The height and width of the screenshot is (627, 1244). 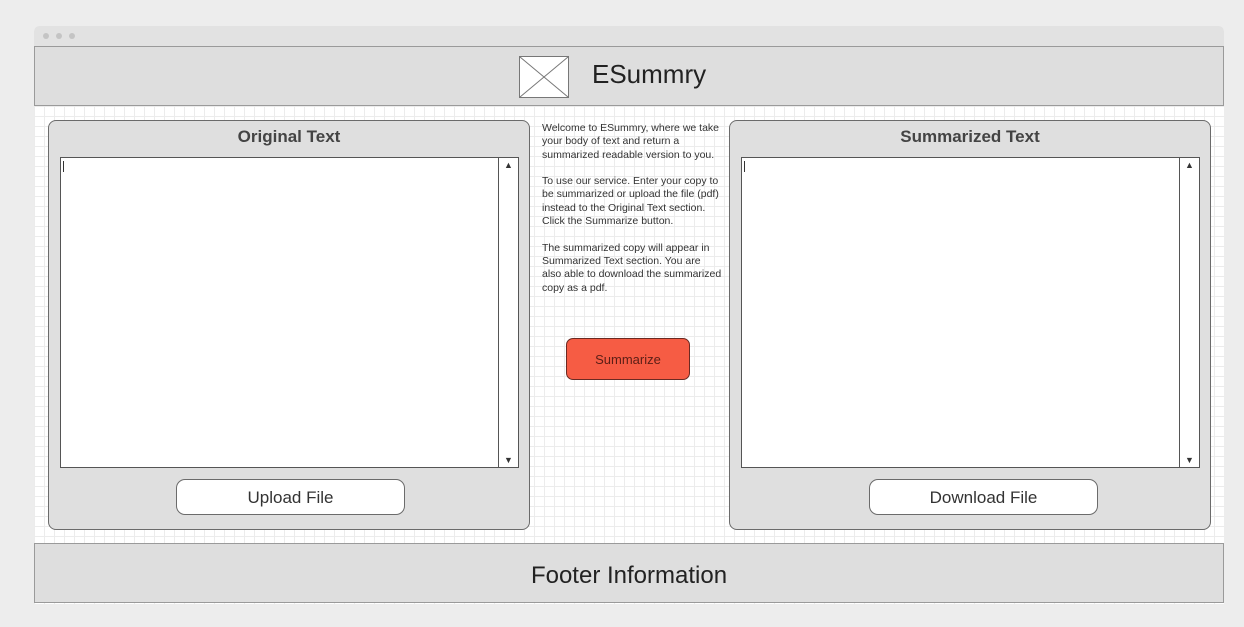 What do you see at coordinates (508, 312) in the screenshot?
I see `original-text-scrollbar: ▲ ▼` at bounding box center [508, 312].